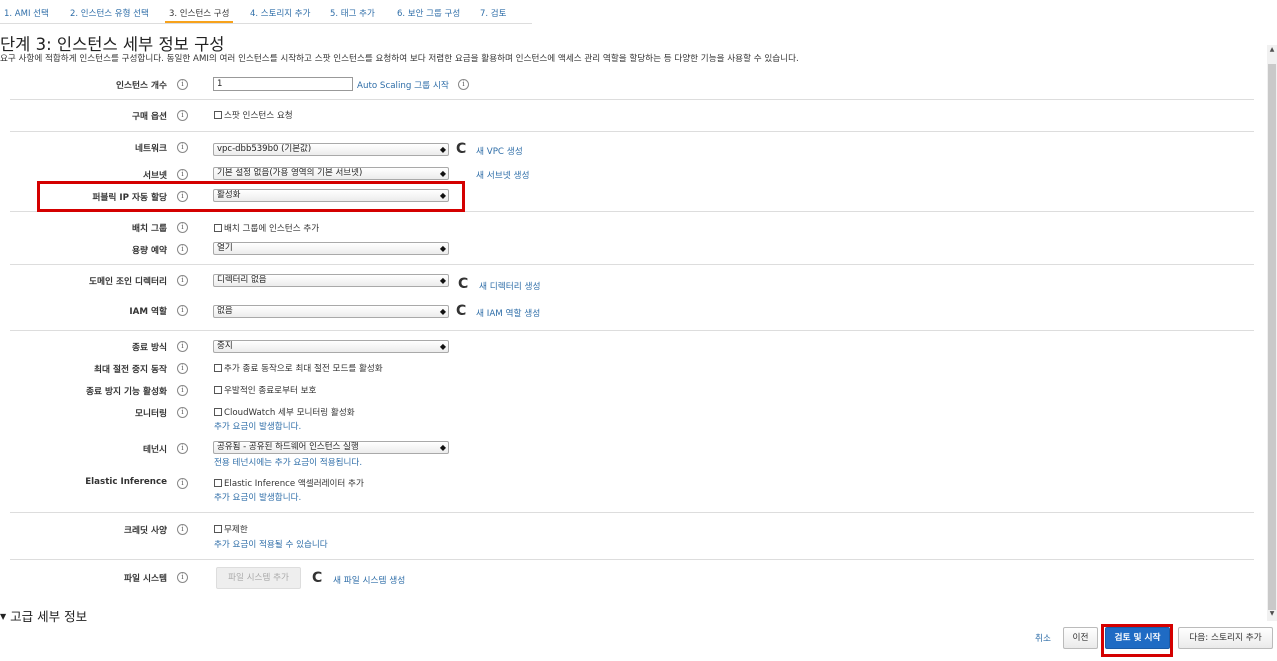  I want to click on scroll-up-arrow-icon: ▲, so click(1272, 50).